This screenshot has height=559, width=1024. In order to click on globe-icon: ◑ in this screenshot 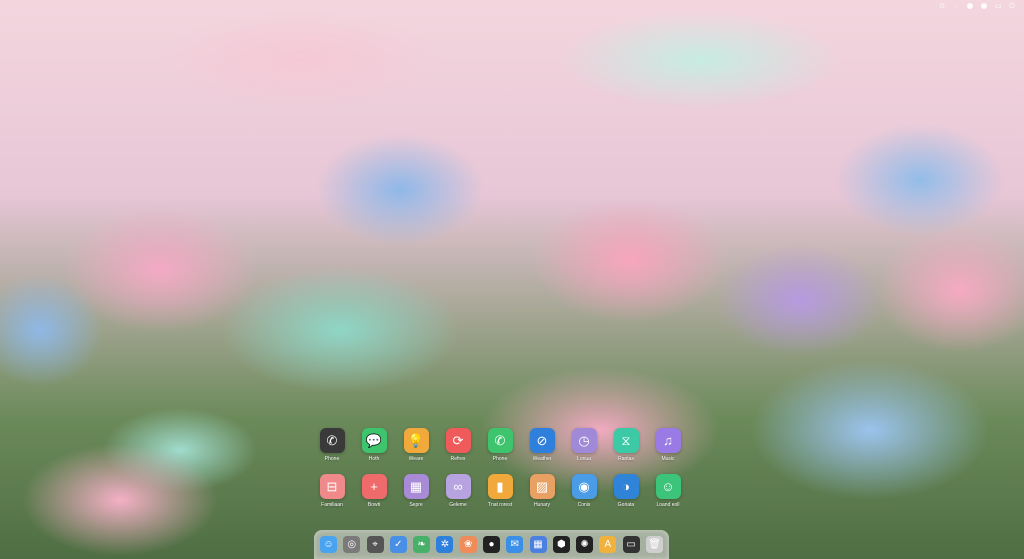, I will do `click(626, 486)`.